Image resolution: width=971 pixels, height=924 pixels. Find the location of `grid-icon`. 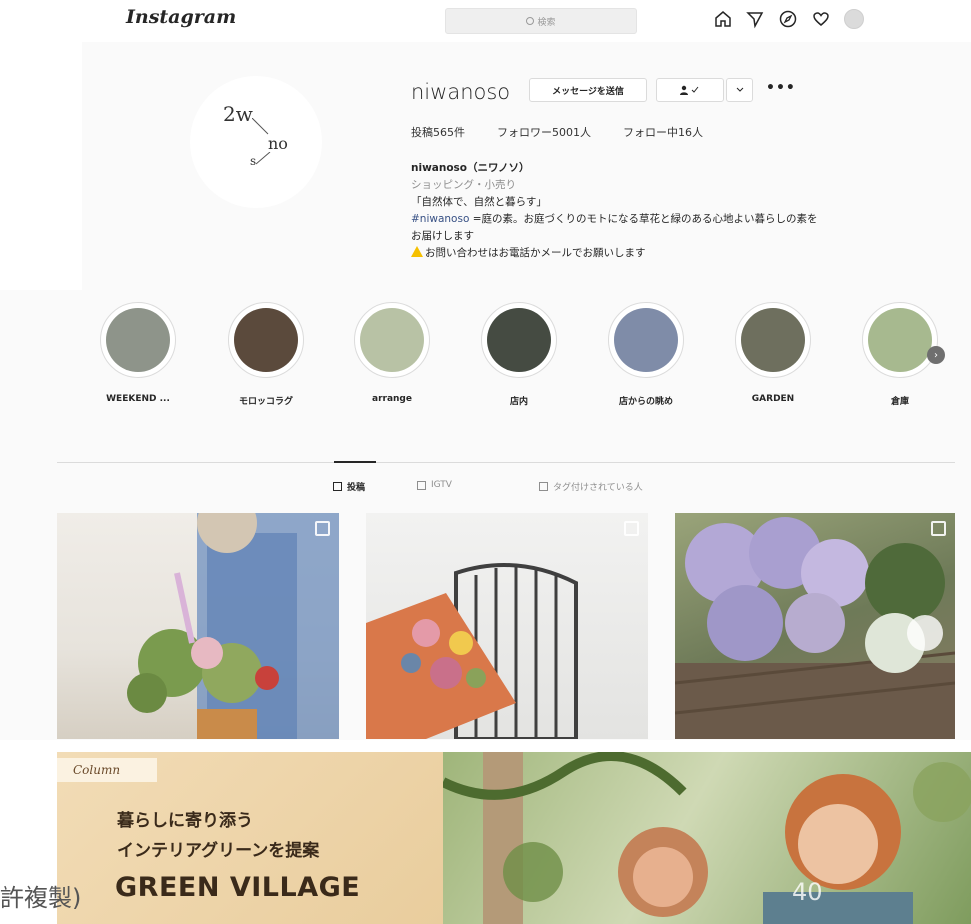

grid-icon is located at coordinates (337, 486).